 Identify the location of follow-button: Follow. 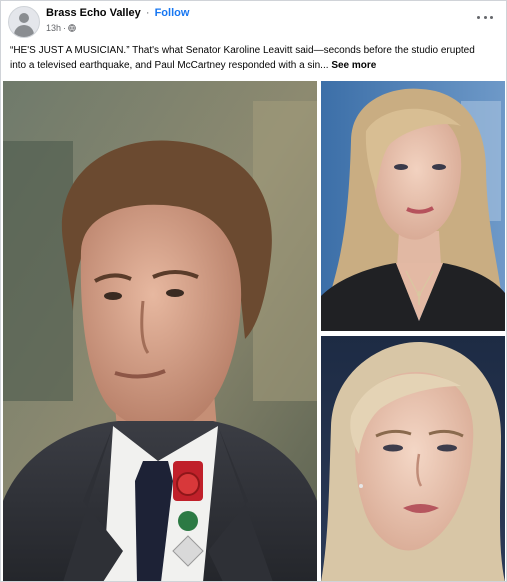
(172, 13).